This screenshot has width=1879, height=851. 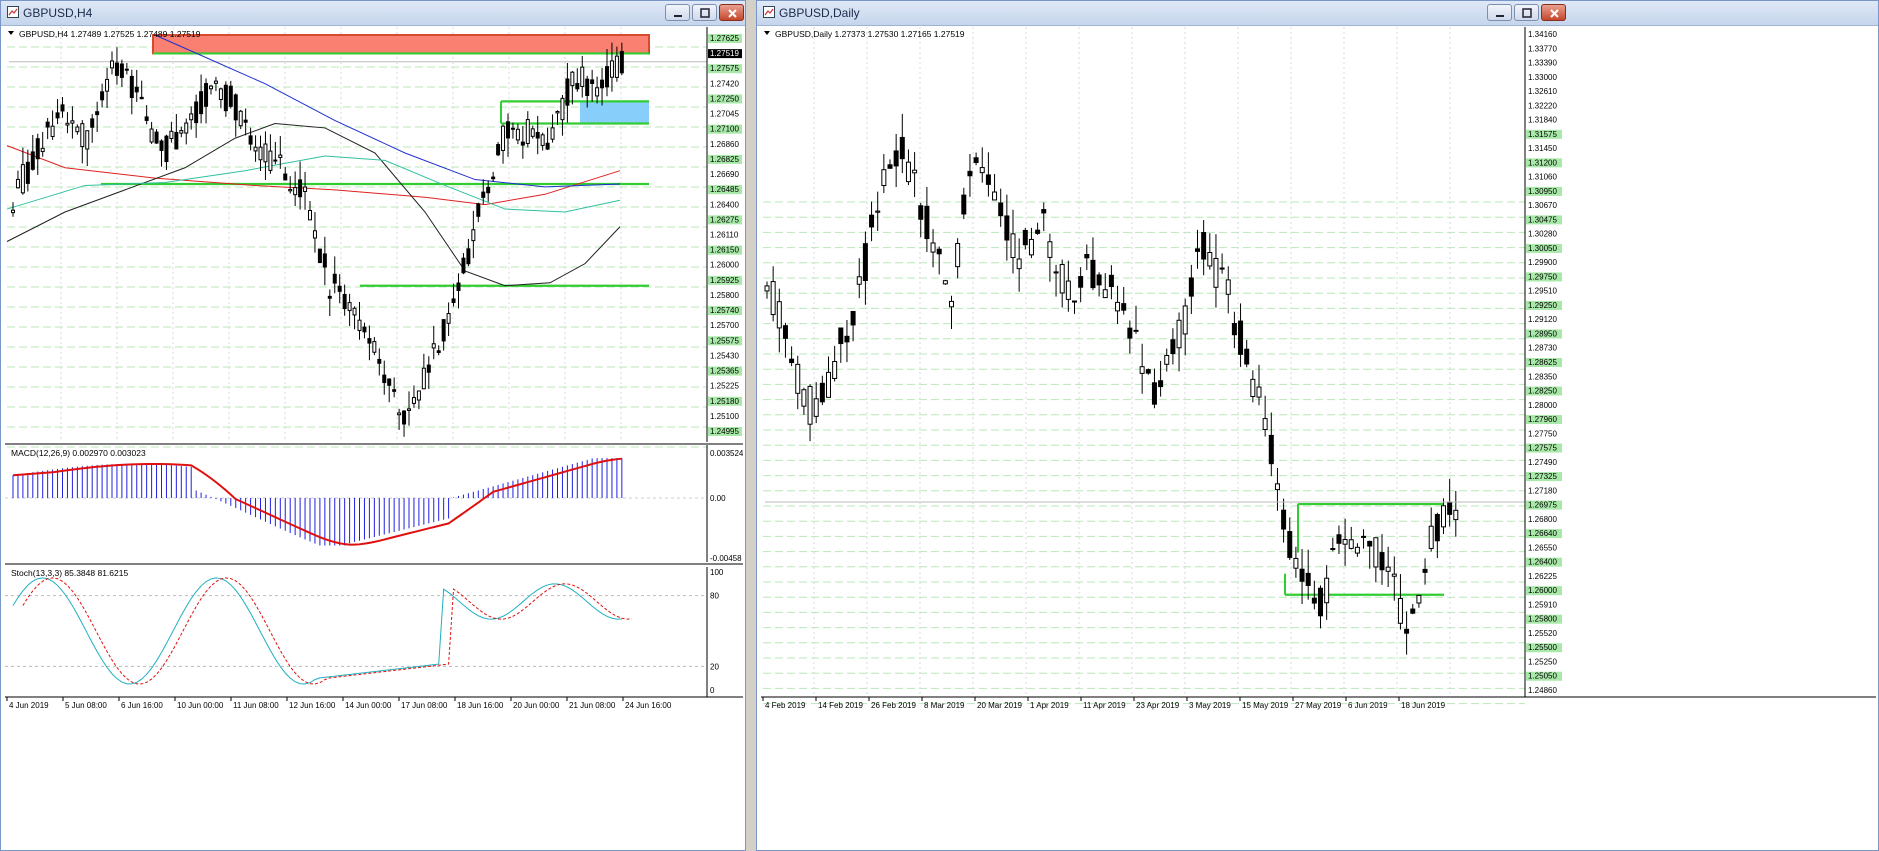 What do you see at coordinates (1542, 305) in the screenshot?
I see `price-label: 1.29250` at bounding box center [1542, 305].